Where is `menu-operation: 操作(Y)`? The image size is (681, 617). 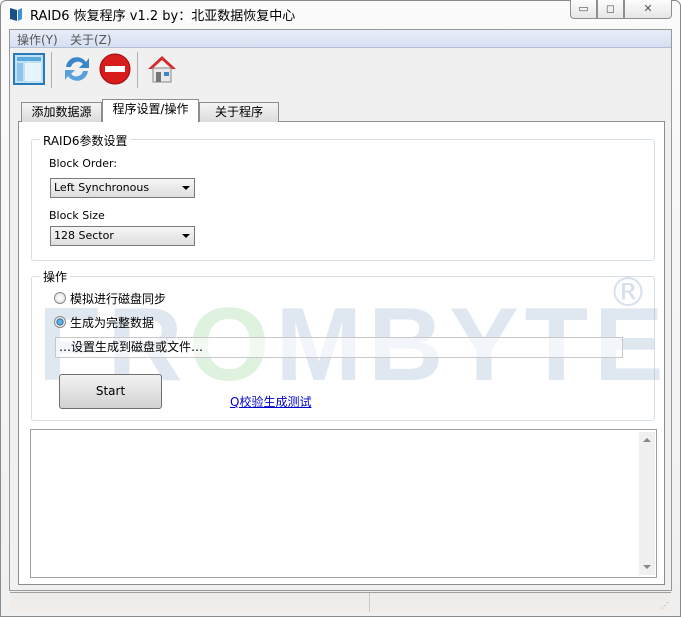 menu-operation: 操作(Y) is located at coordinates (37, 39).